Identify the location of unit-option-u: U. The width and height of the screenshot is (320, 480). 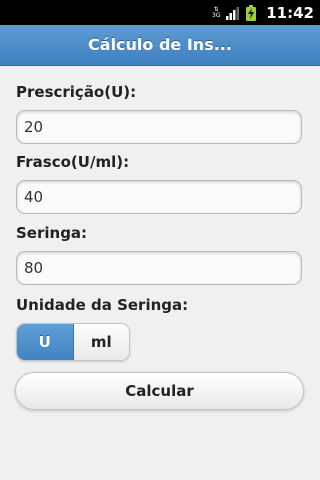
(45, 342).